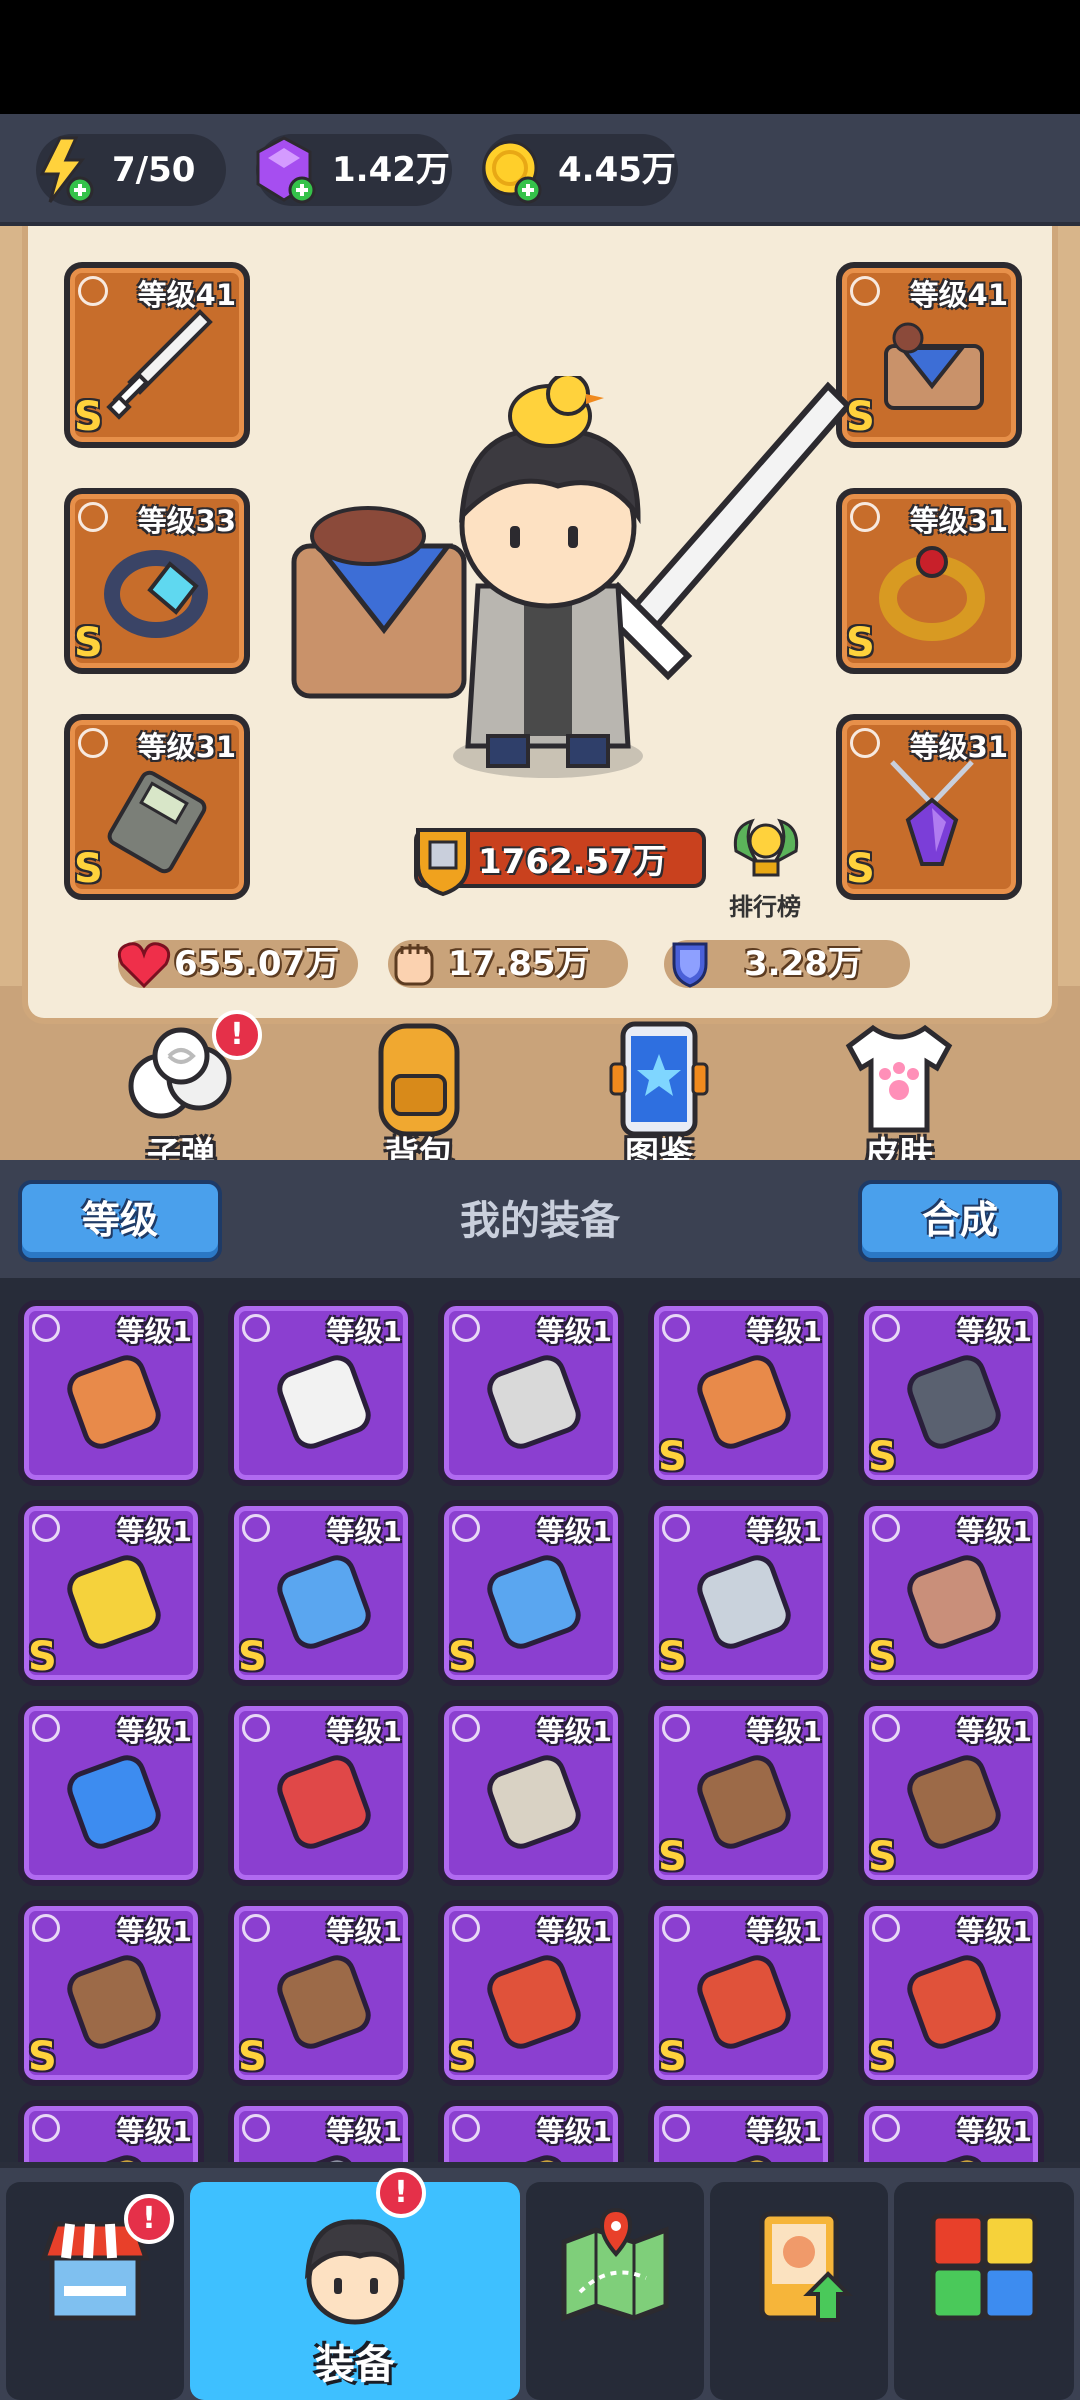  Describe the element at coordinates (929, 355) in the screenshot. I see `equip-slot-basket: 等级41 S` at that location.